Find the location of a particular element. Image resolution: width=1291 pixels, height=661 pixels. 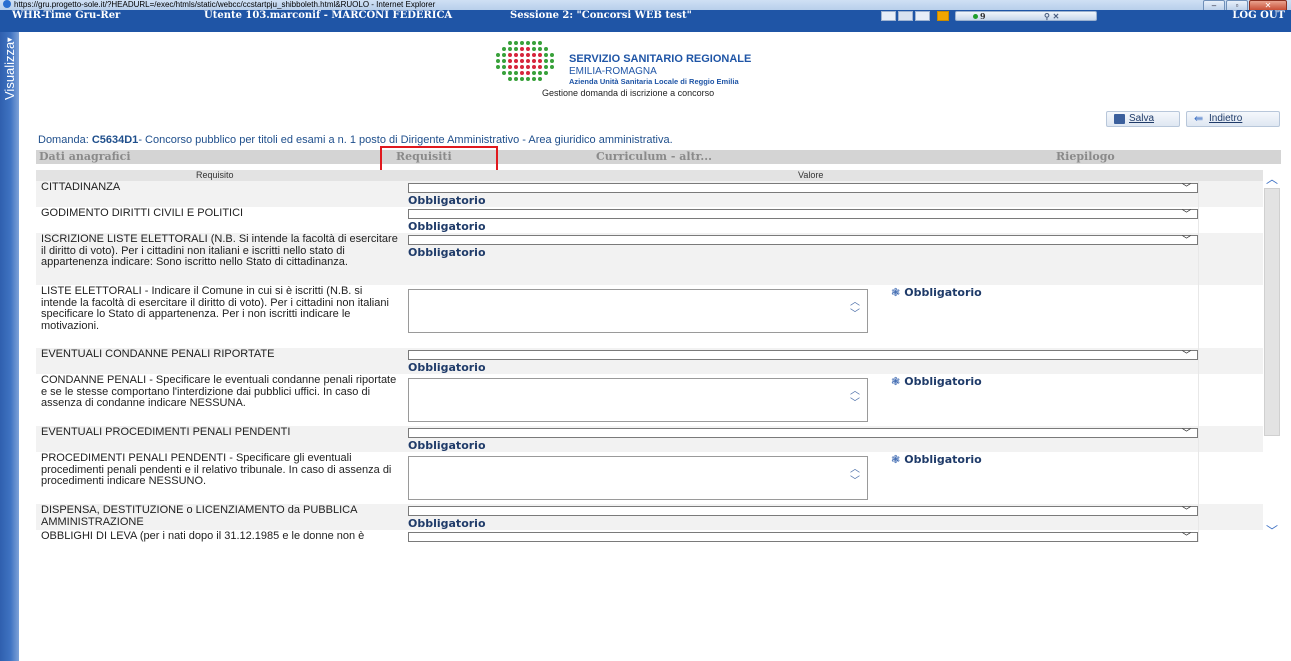

search-icon: ⚲ ✕ is located at coordinates (1051, 16).